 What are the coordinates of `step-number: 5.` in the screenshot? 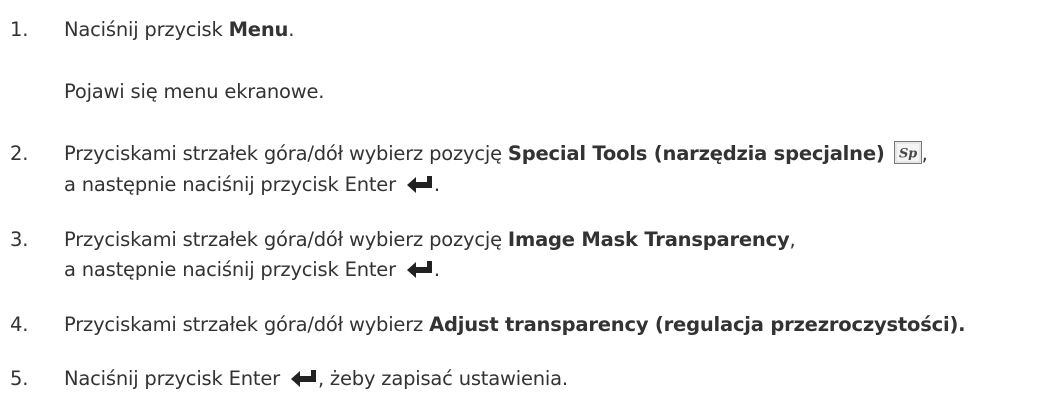 It's located at (19, 378).